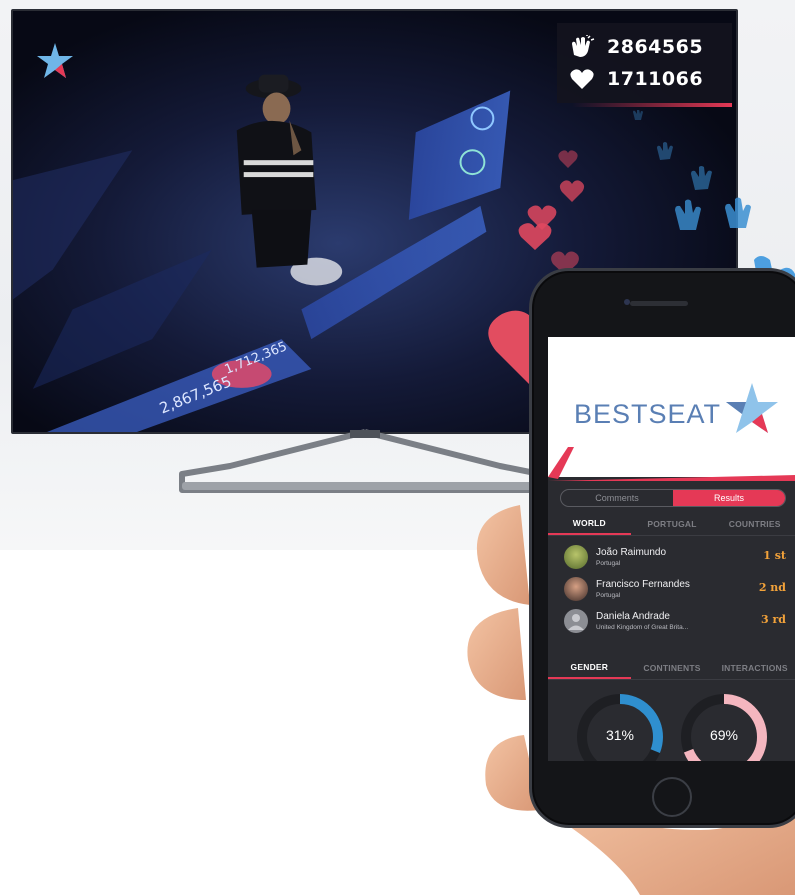  Describe the element at coordinates (754, 668) in the screenshot. I see `tab-interactions: INTERACTIONS` at that location.